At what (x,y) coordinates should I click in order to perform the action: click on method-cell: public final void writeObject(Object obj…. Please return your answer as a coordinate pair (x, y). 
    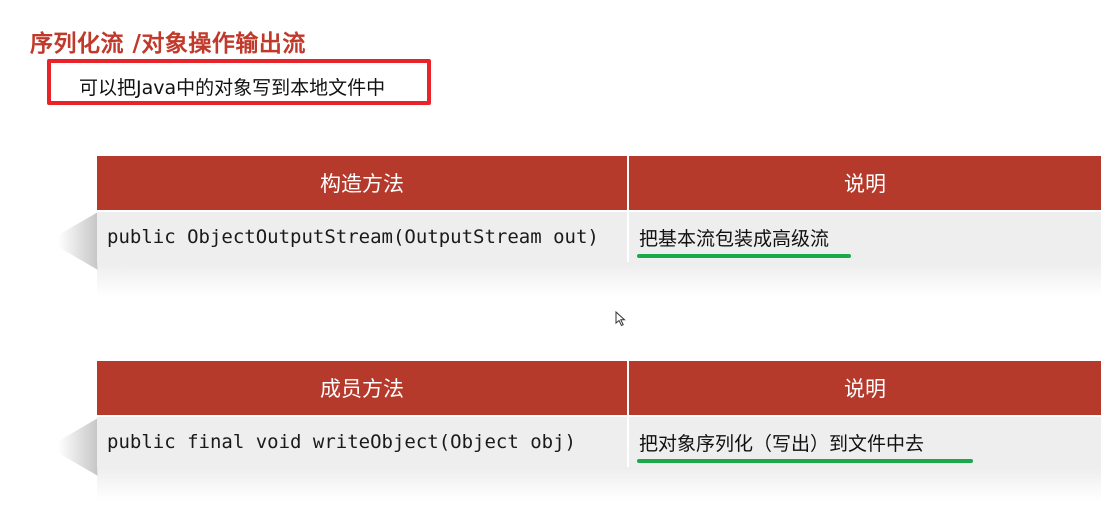
    Looking at the image, I should click on (363, 441).